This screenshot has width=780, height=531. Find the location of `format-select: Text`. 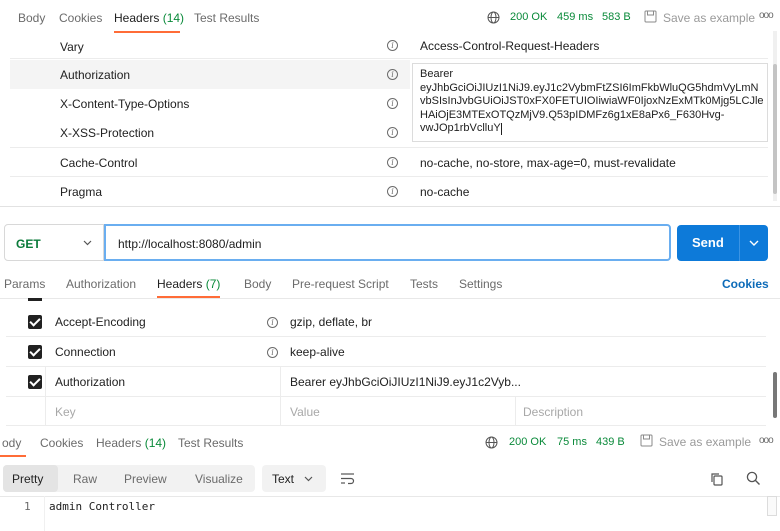

format-select: Text is located at coordinates (294, 478).